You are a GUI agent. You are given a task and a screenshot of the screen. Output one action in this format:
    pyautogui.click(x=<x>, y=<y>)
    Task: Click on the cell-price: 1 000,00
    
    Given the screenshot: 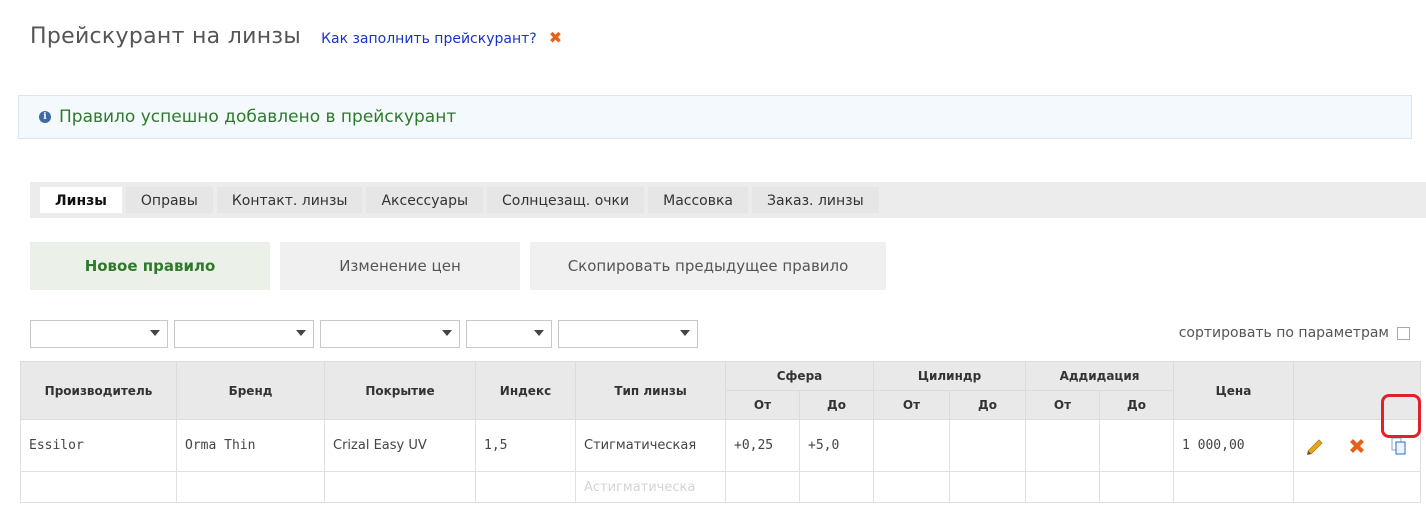 What is the action you would take?
    pyautogui.click(x=1233, y=445)
    